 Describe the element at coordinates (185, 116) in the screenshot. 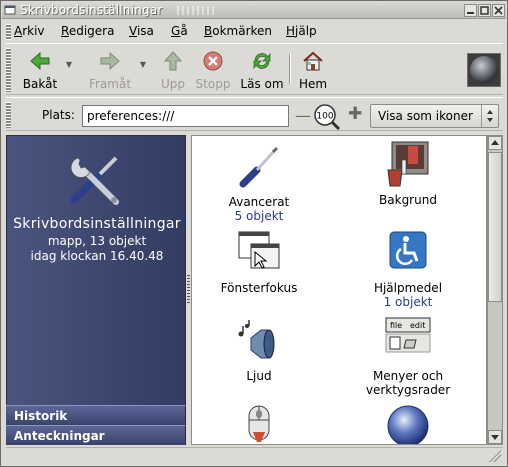

I see `location-input` at that location.